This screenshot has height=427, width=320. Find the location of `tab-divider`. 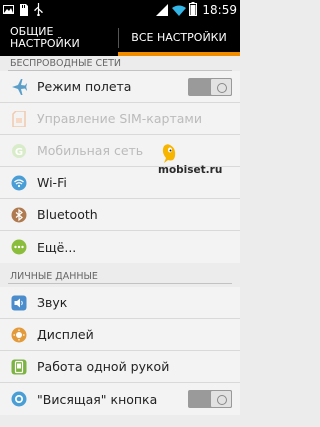

tab-divider is located at coordinates (118, 38).